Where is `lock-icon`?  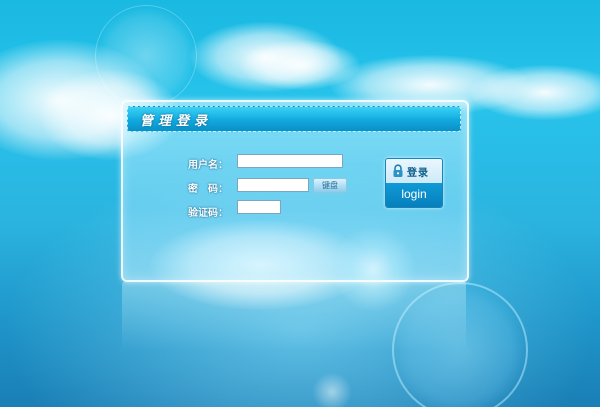 lock-icon is located at coordinates (398, 170).